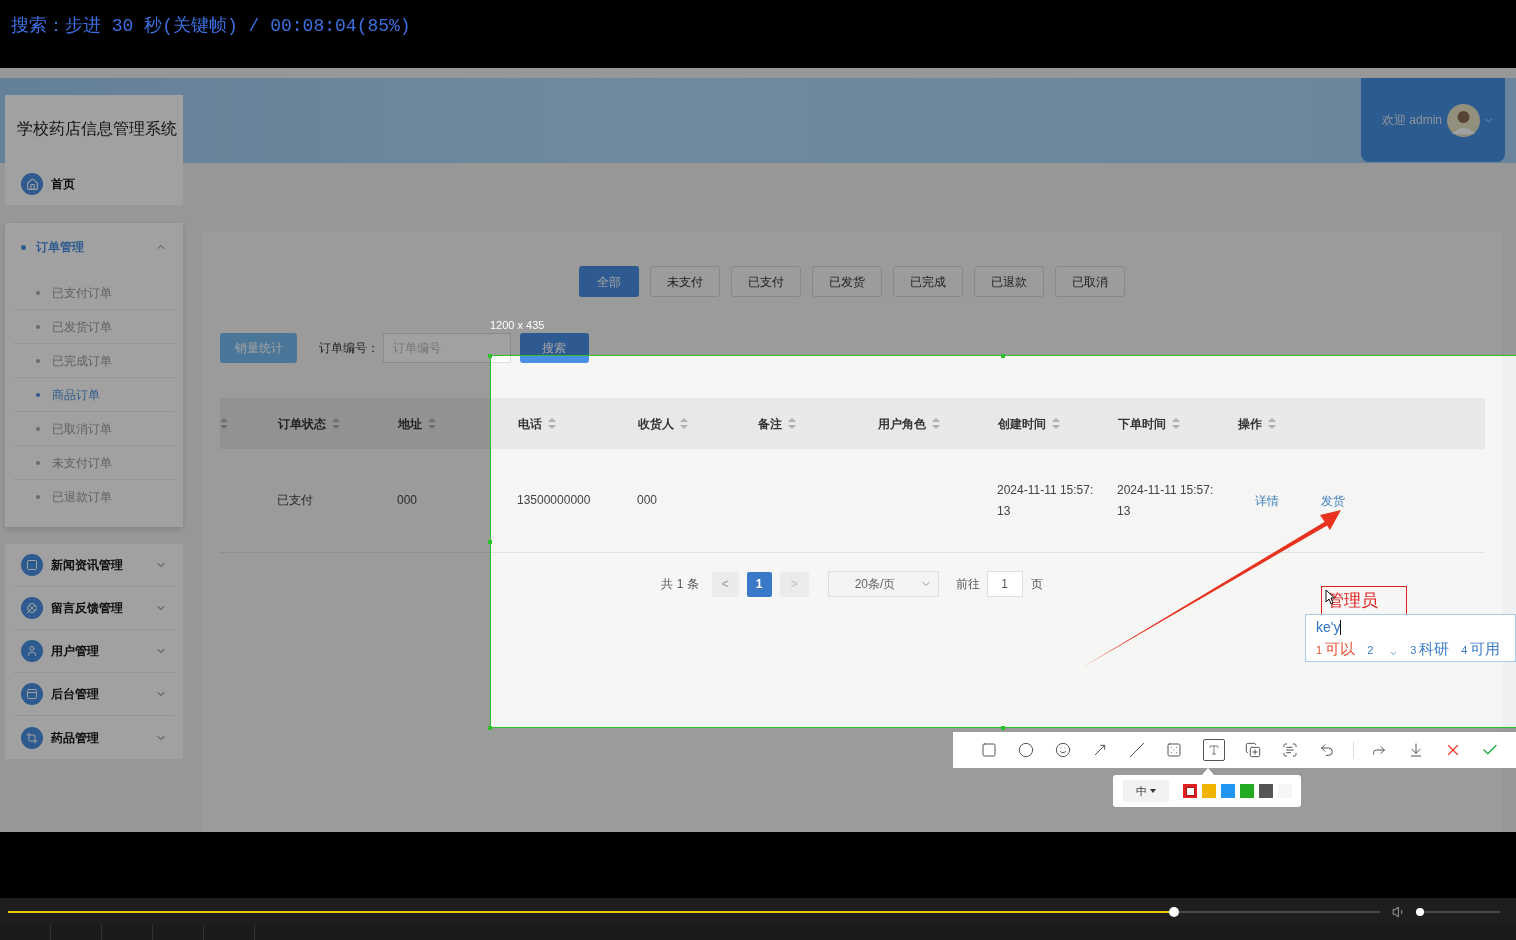 This screenshot has height=940, width=1516. What do you see at coordinates (349, 348) in the screenshot?
I see `order-number-label: 订单编号：` at bounding box center [349, 348].